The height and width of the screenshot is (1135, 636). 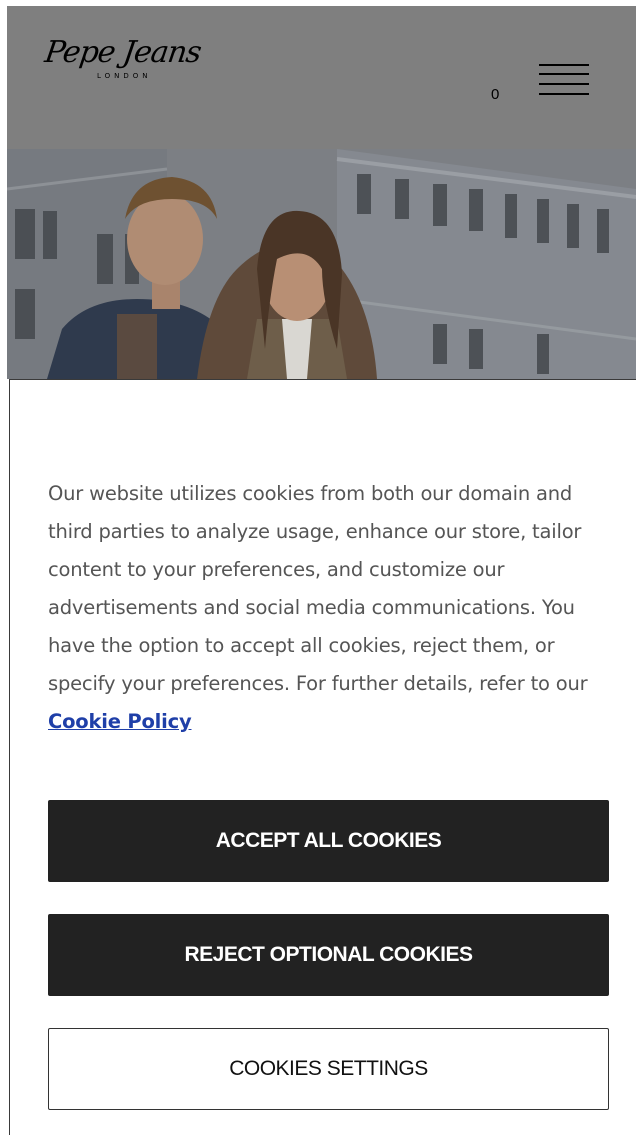 What do you see at coordinates (564, 80) in the screenshot?
I see `hamburger-icon` at bounding box center [564, 80].